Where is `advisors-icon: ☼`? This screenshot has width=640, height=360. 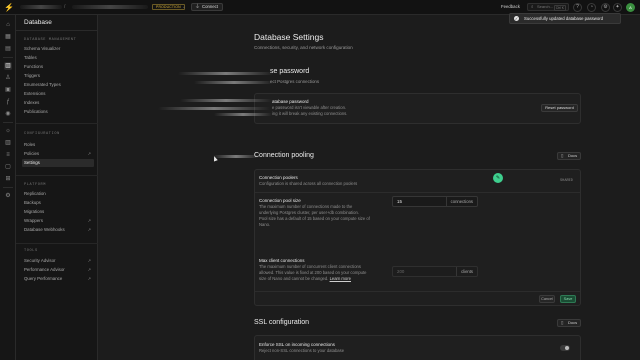
advisors-icon: ☼ is located at coordinates (8, 131).